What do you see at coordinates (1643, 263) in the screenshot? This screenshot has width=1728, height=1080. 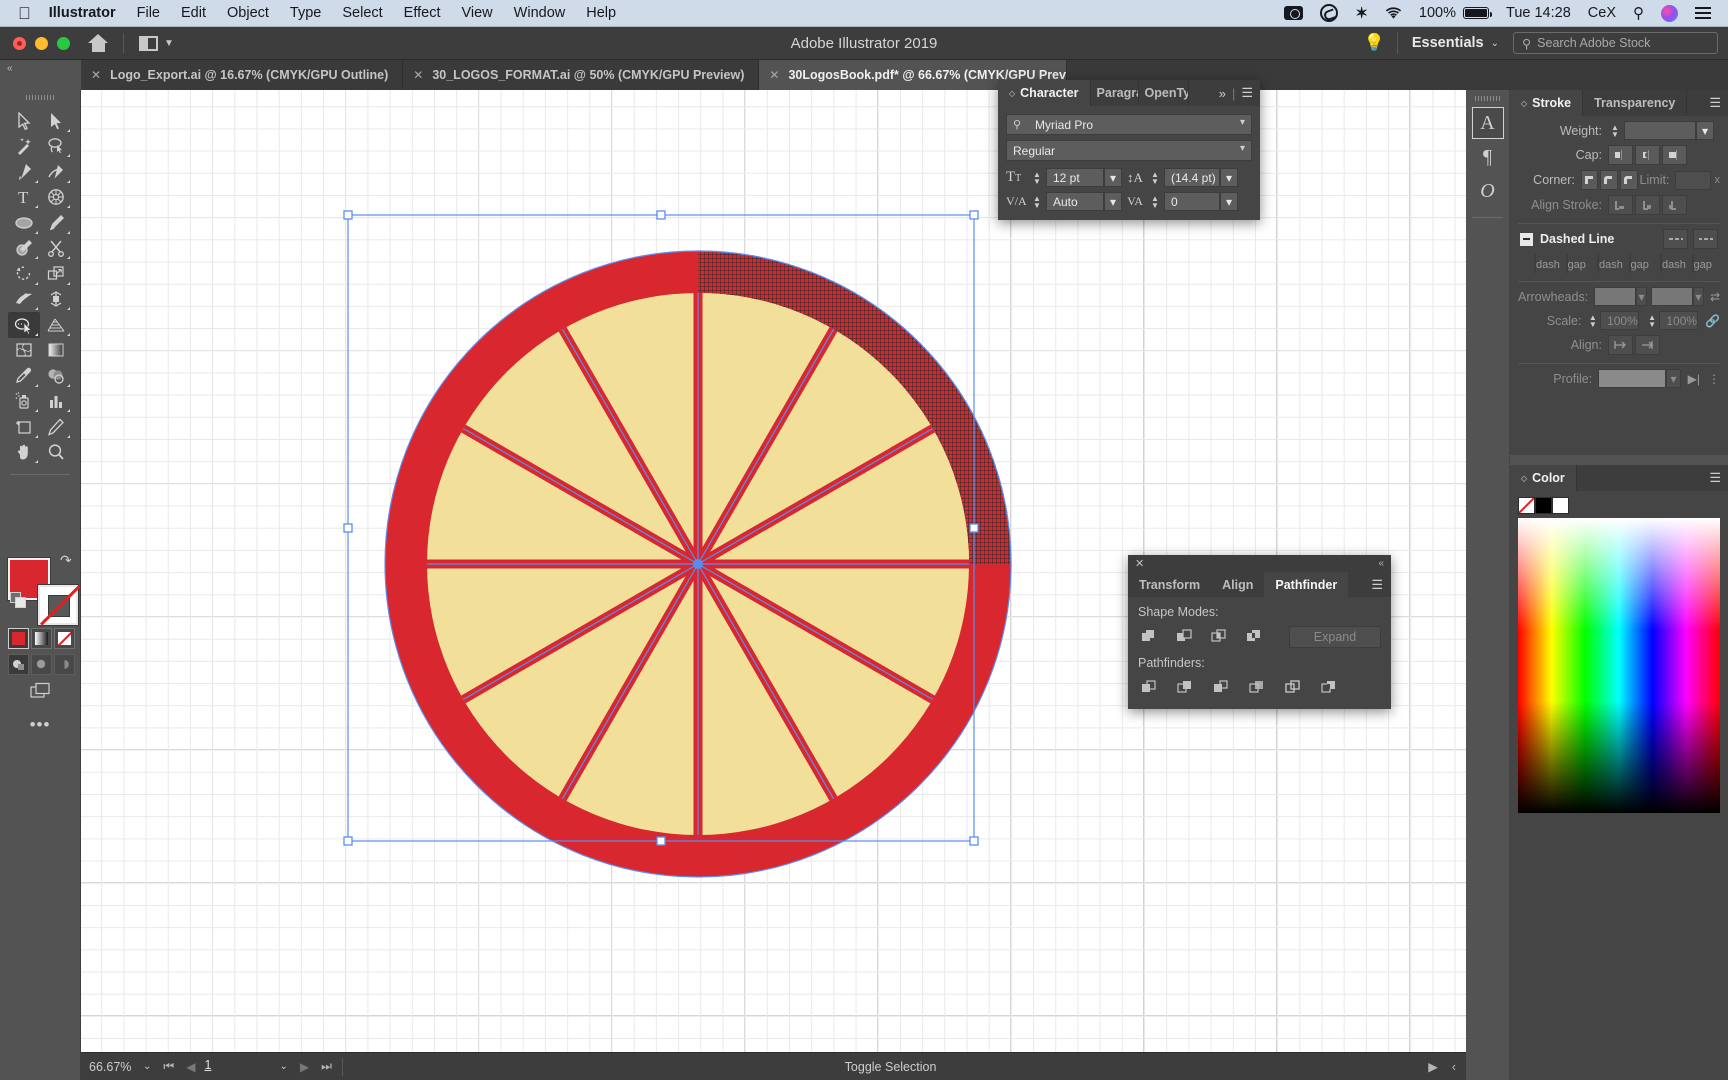 I see `gap-2: gap` at bounding box center [1643, 263].